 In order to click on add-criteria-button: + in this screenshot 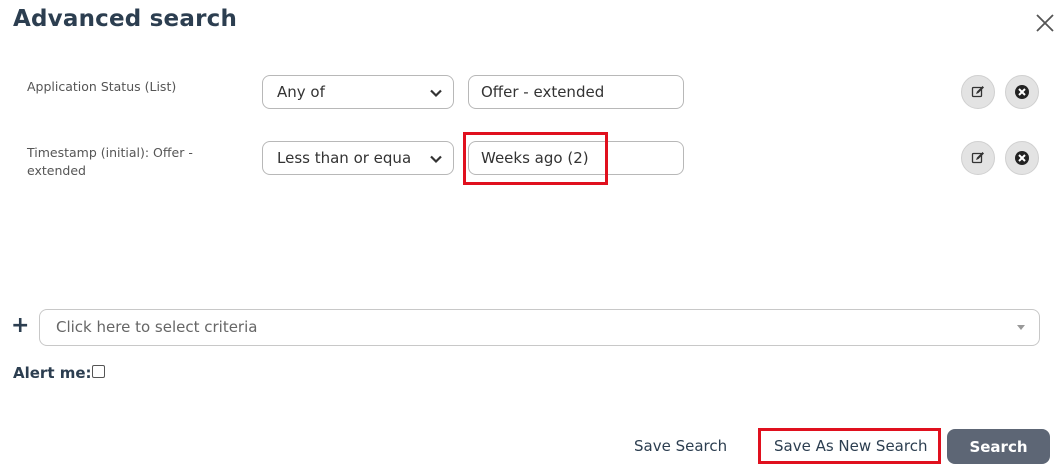, I will do `click(20, 326)`.